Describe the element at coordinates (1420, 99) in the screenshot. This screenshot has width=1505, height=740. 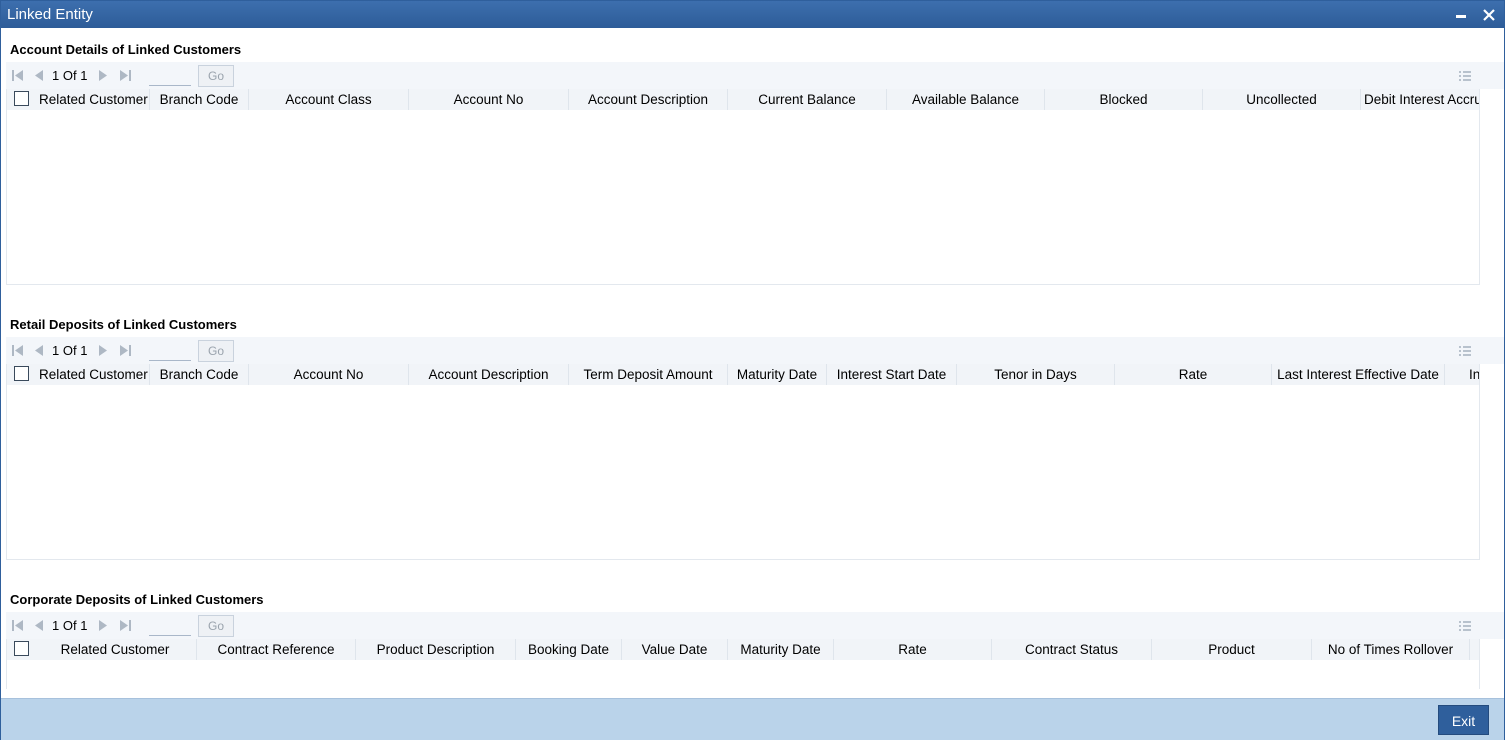
I see `column-header: Debit Interest Accru` at that location.